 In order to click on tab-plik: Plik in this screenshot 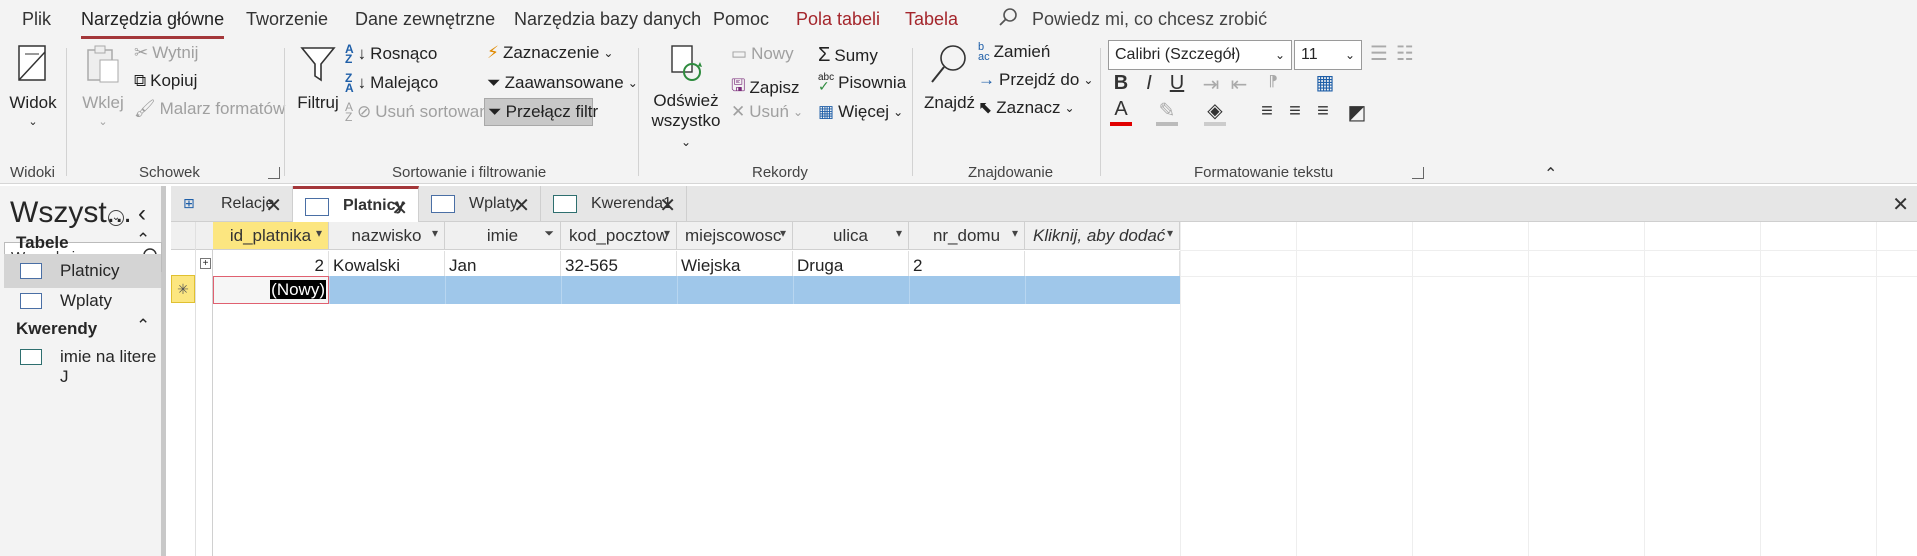, I will do `click(36, 19)`.